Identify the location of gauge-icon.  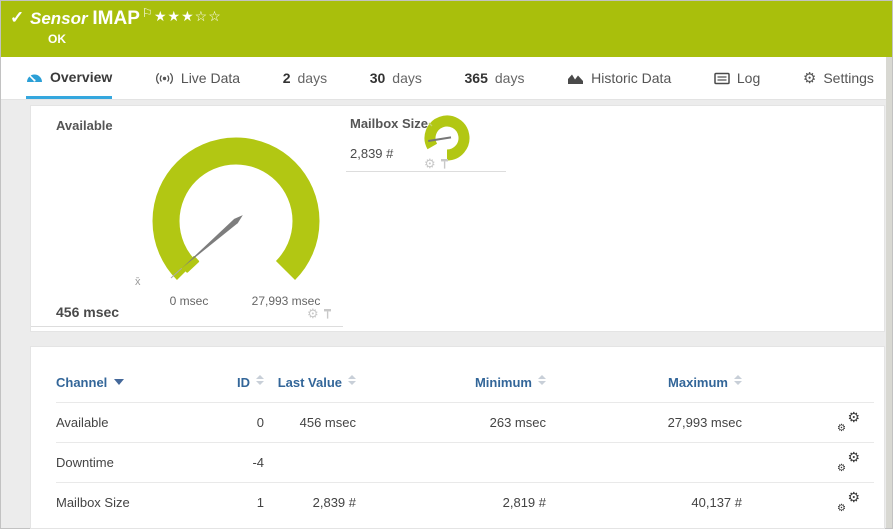
(34, 78).